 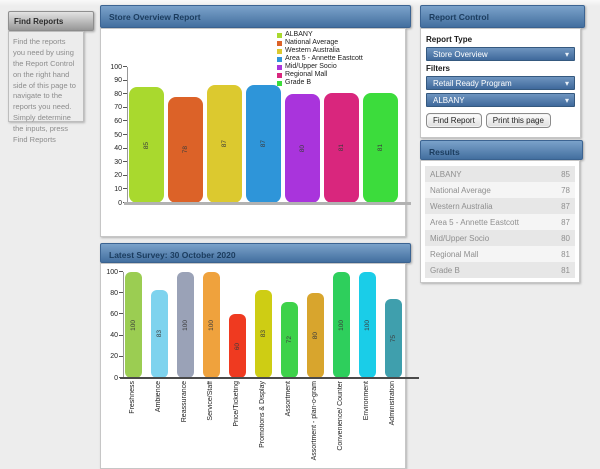 I want to click on button-row: Find Report Print this page, so click(x=500, y=120).